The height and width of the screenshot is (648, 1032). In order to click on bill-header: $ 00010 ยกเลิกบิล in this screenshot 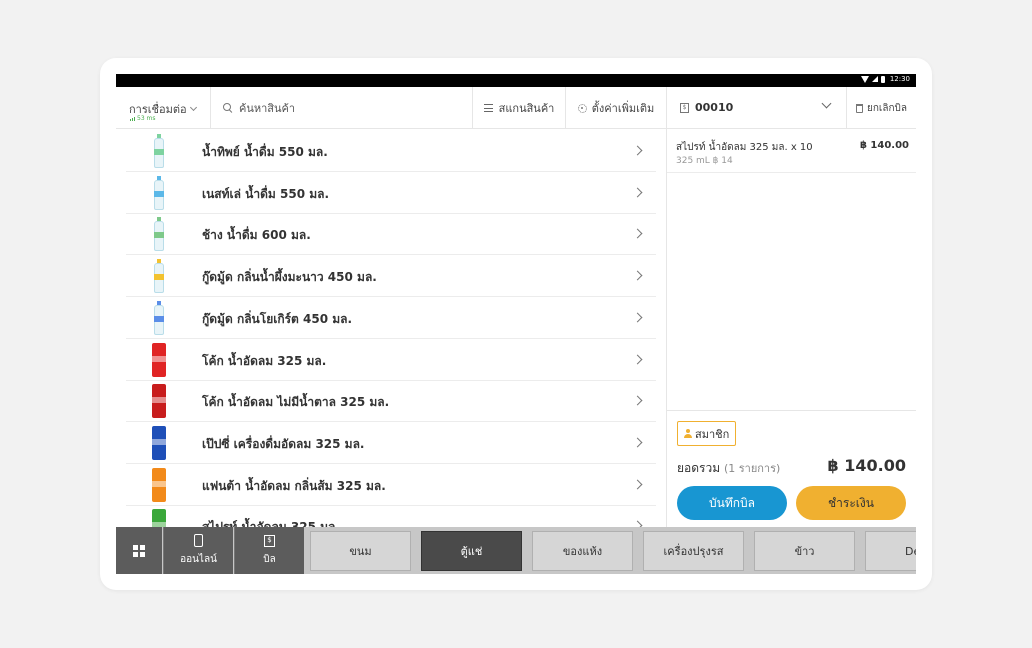, I will do `click(791, 108)`.